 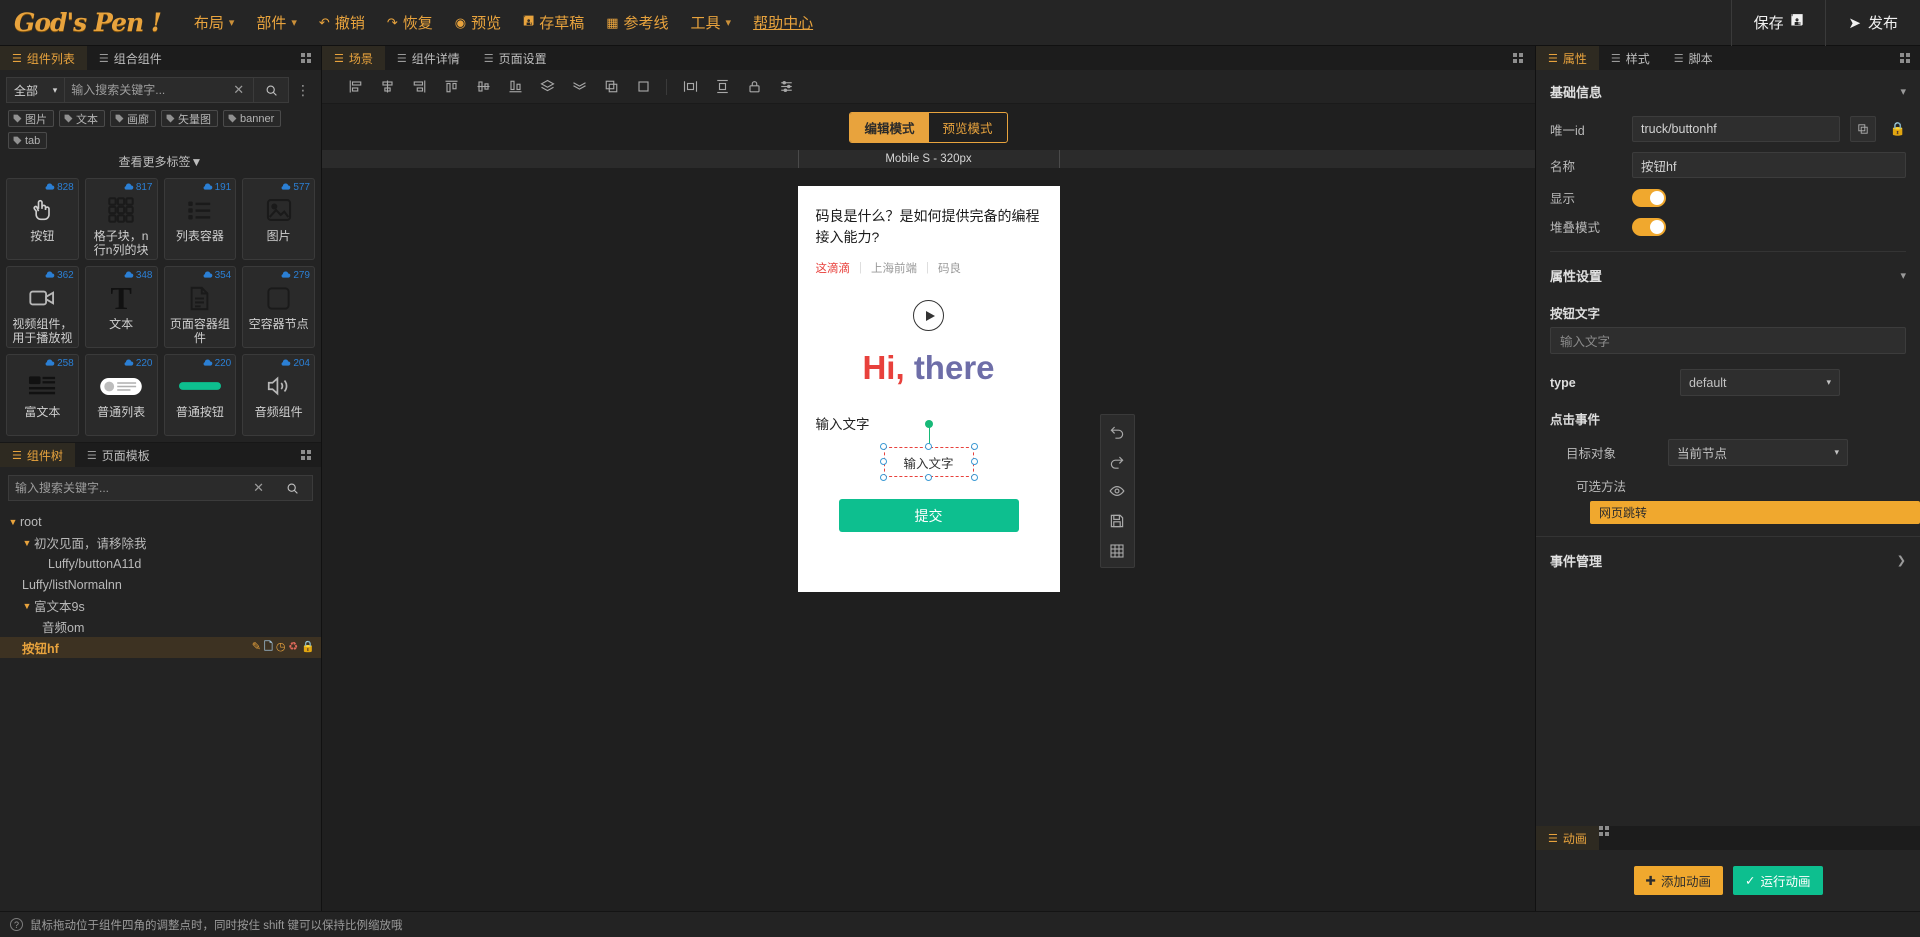 I want to click on button-text-input: 输入文字, so click(x=1728, y=340).